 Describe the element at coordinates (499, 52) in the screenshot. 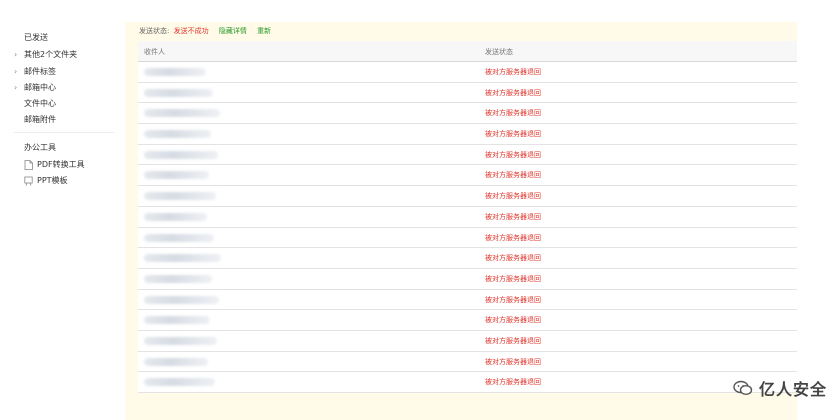

I see `column-header-send-status: 发送状态` at that location.